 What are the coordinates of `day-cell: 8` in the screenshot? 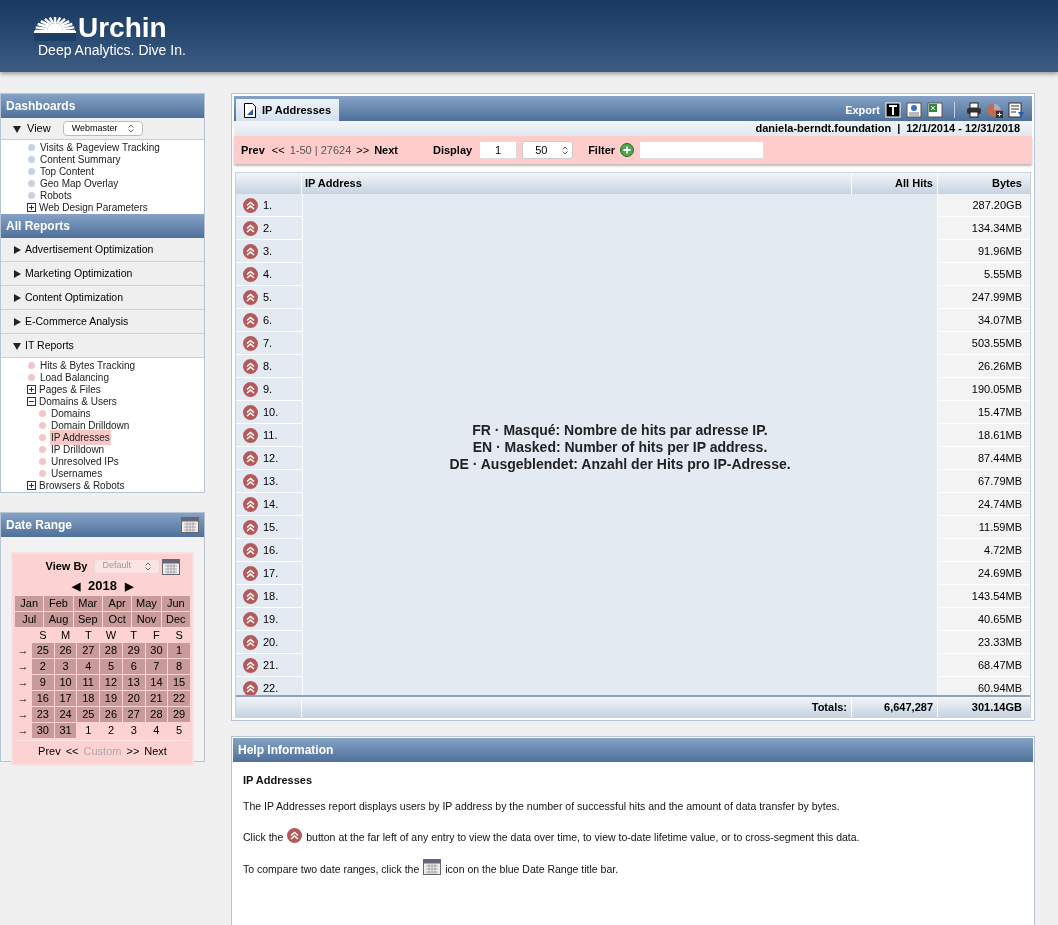 It's located at (179, 666).